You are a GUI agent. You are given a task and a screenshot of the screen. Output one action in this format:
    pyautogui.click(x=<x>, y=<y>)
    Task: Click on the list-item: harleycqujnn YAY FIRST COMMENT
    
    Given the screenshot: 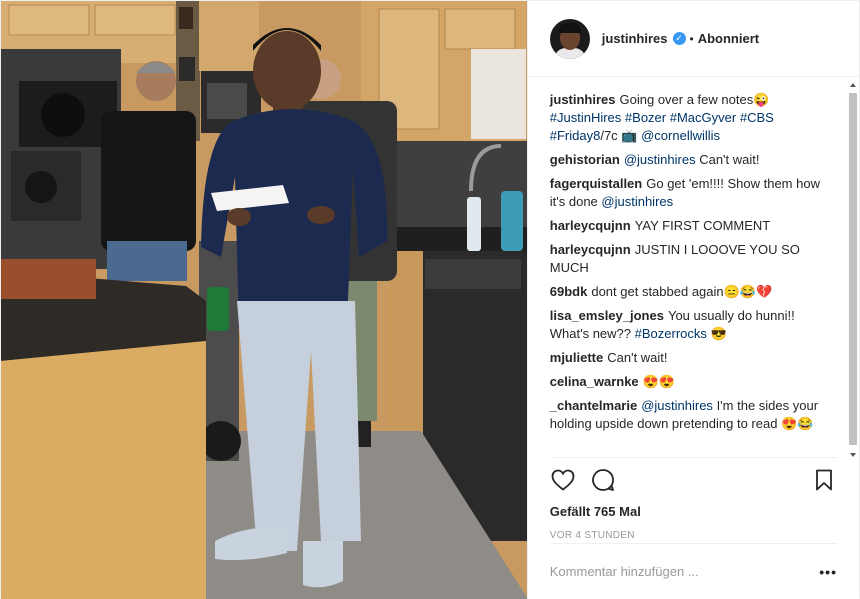 What is the action you would take?
    pyautogui.click(x=693, y=226)
    